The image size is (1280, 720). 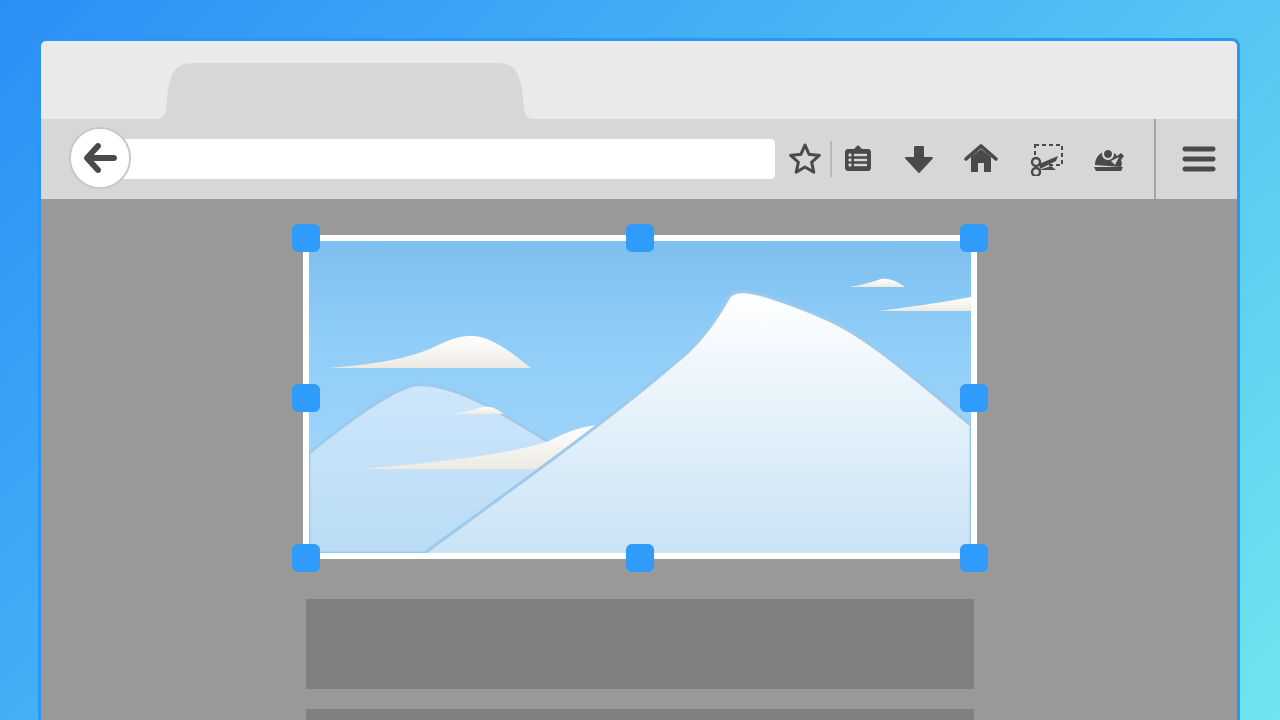 I want to click on toolbar-divider, so click(x=1155, y=159).